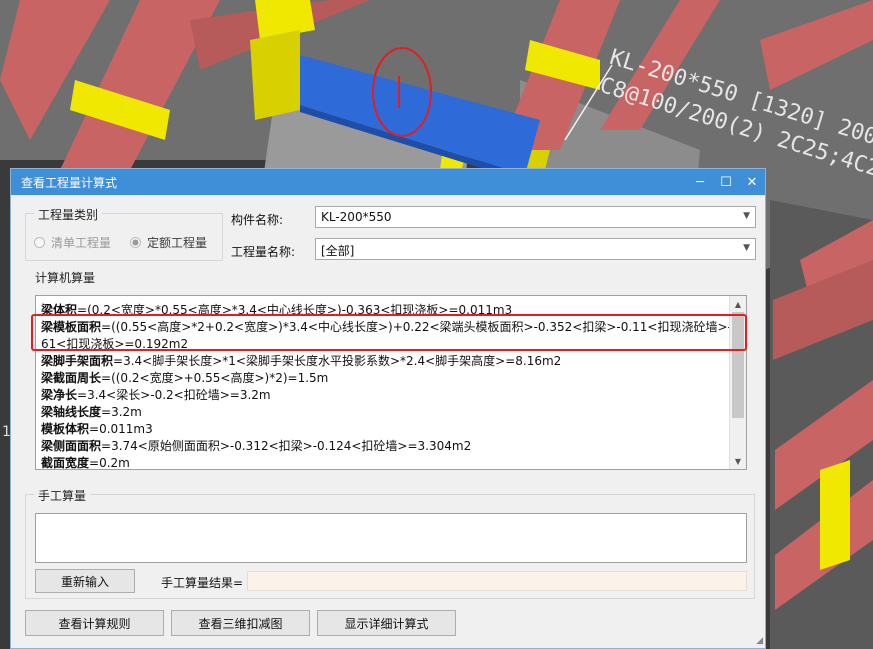 The image size is (873, 649). What do you see at coordinates (738, 365) in the screenshot?
I see `scrollbar-thumb` at bounding box center [738, 365].